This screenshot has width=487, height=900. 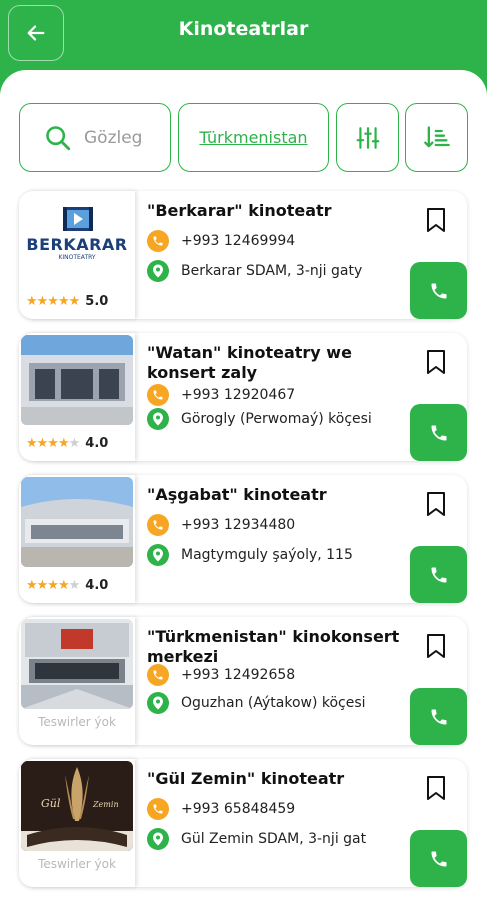 I want to click on phone-number: +993 12469994, so click(x=238, y=241).